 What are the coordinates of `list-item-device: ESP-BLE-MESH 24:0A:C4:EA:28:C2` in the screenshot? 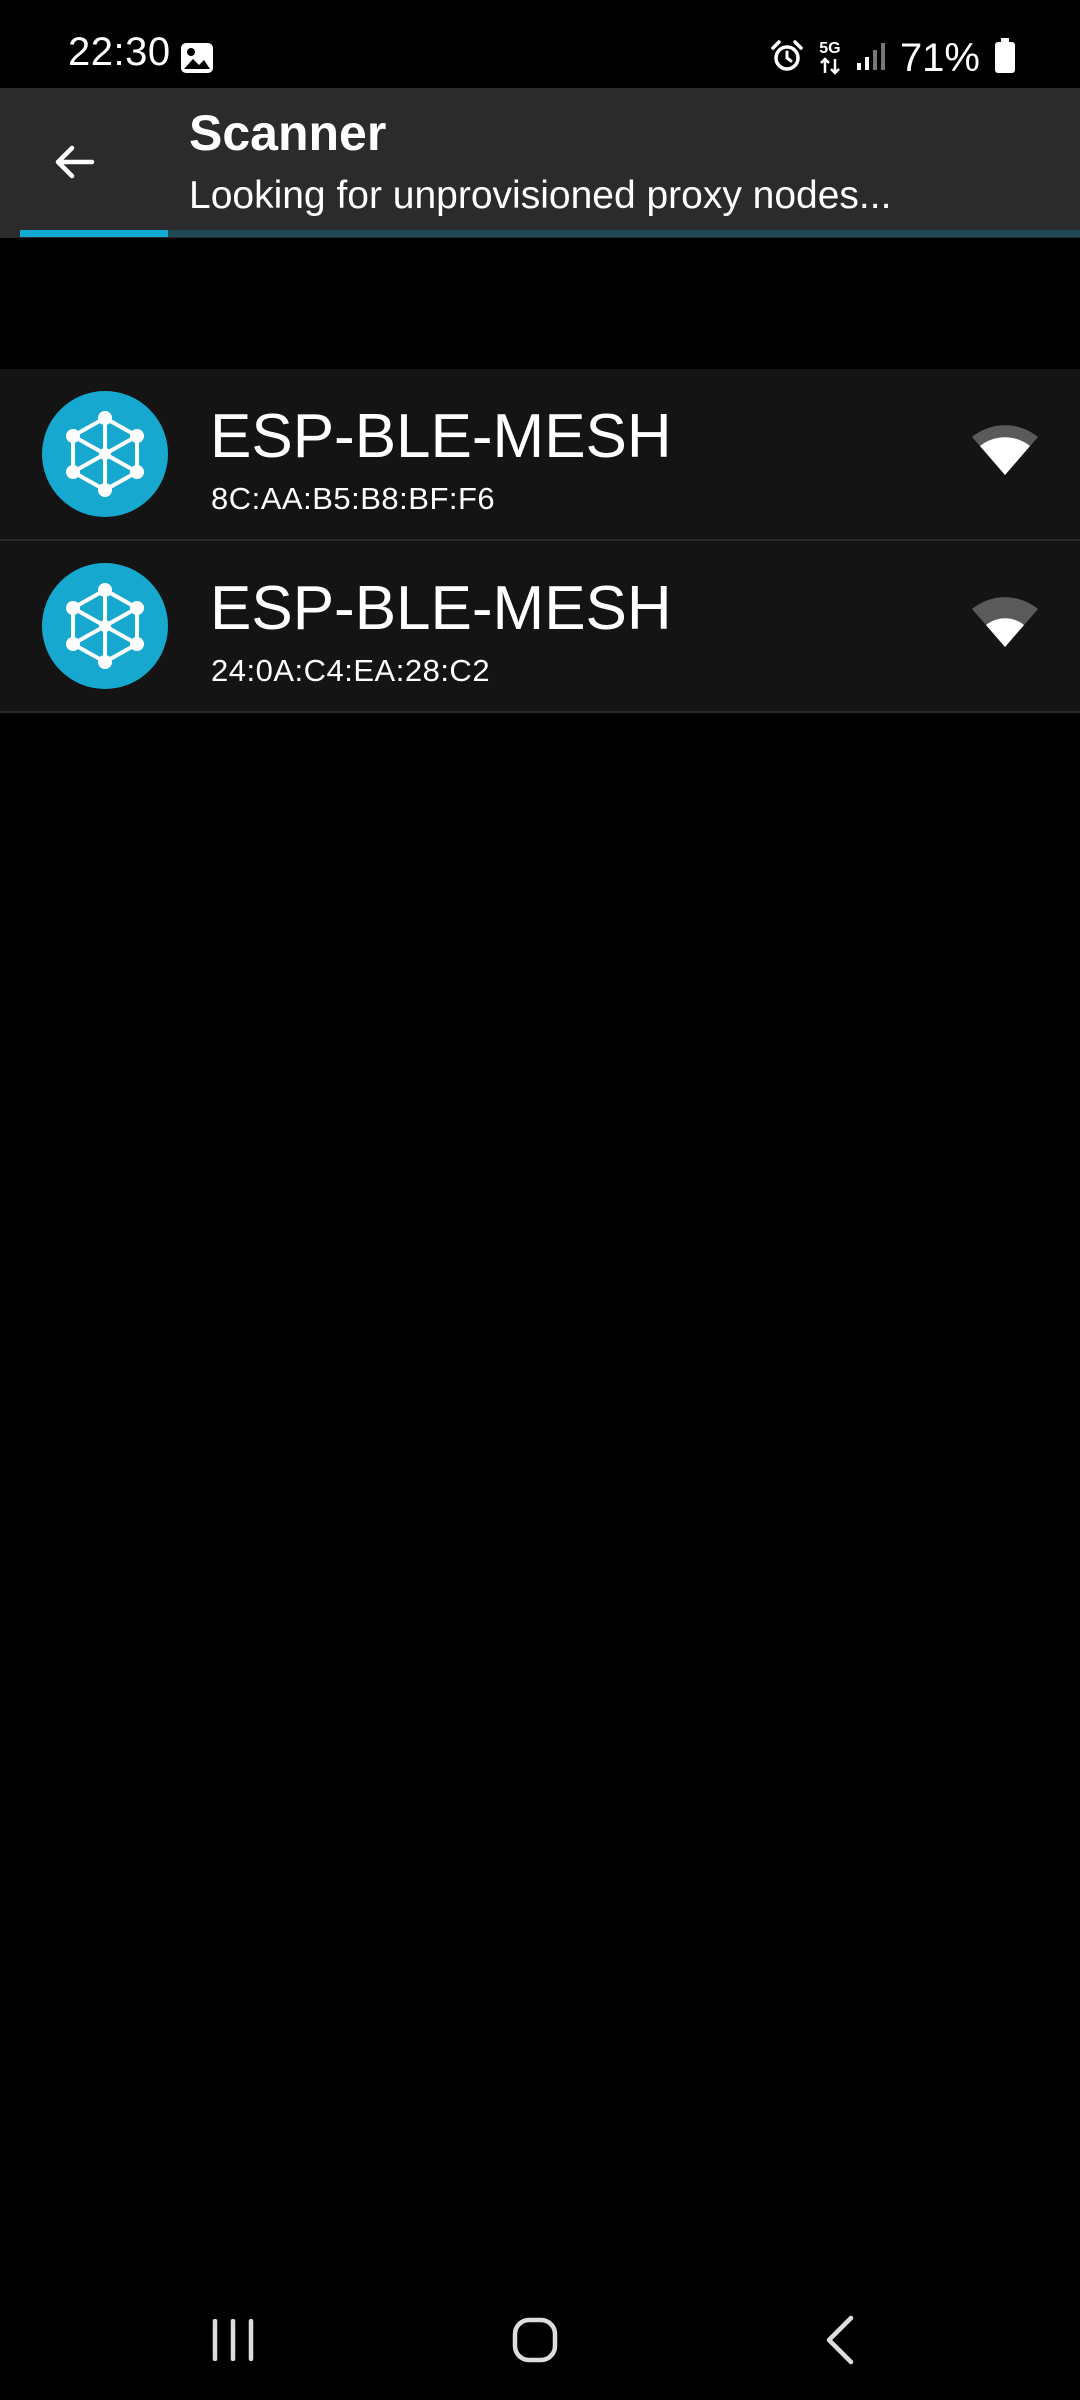 It's located at (540, 627).